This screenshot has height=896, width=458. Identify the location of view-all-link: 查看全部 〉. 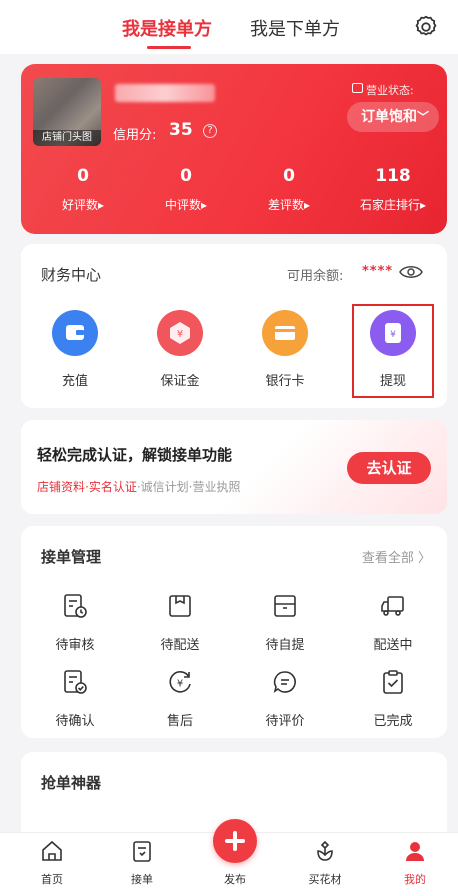
(396, 556).